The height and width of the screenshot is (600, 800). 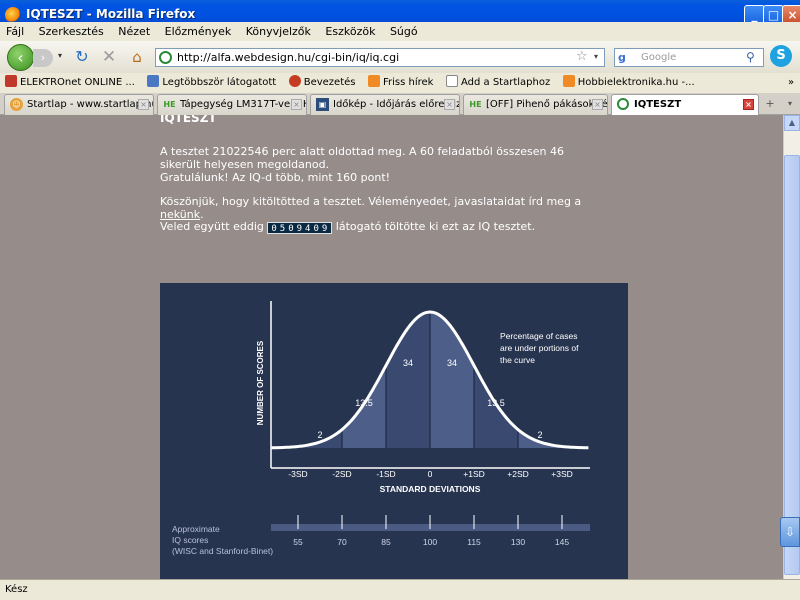 I want to click on elektronet-icon, so click(x=11, y=81).